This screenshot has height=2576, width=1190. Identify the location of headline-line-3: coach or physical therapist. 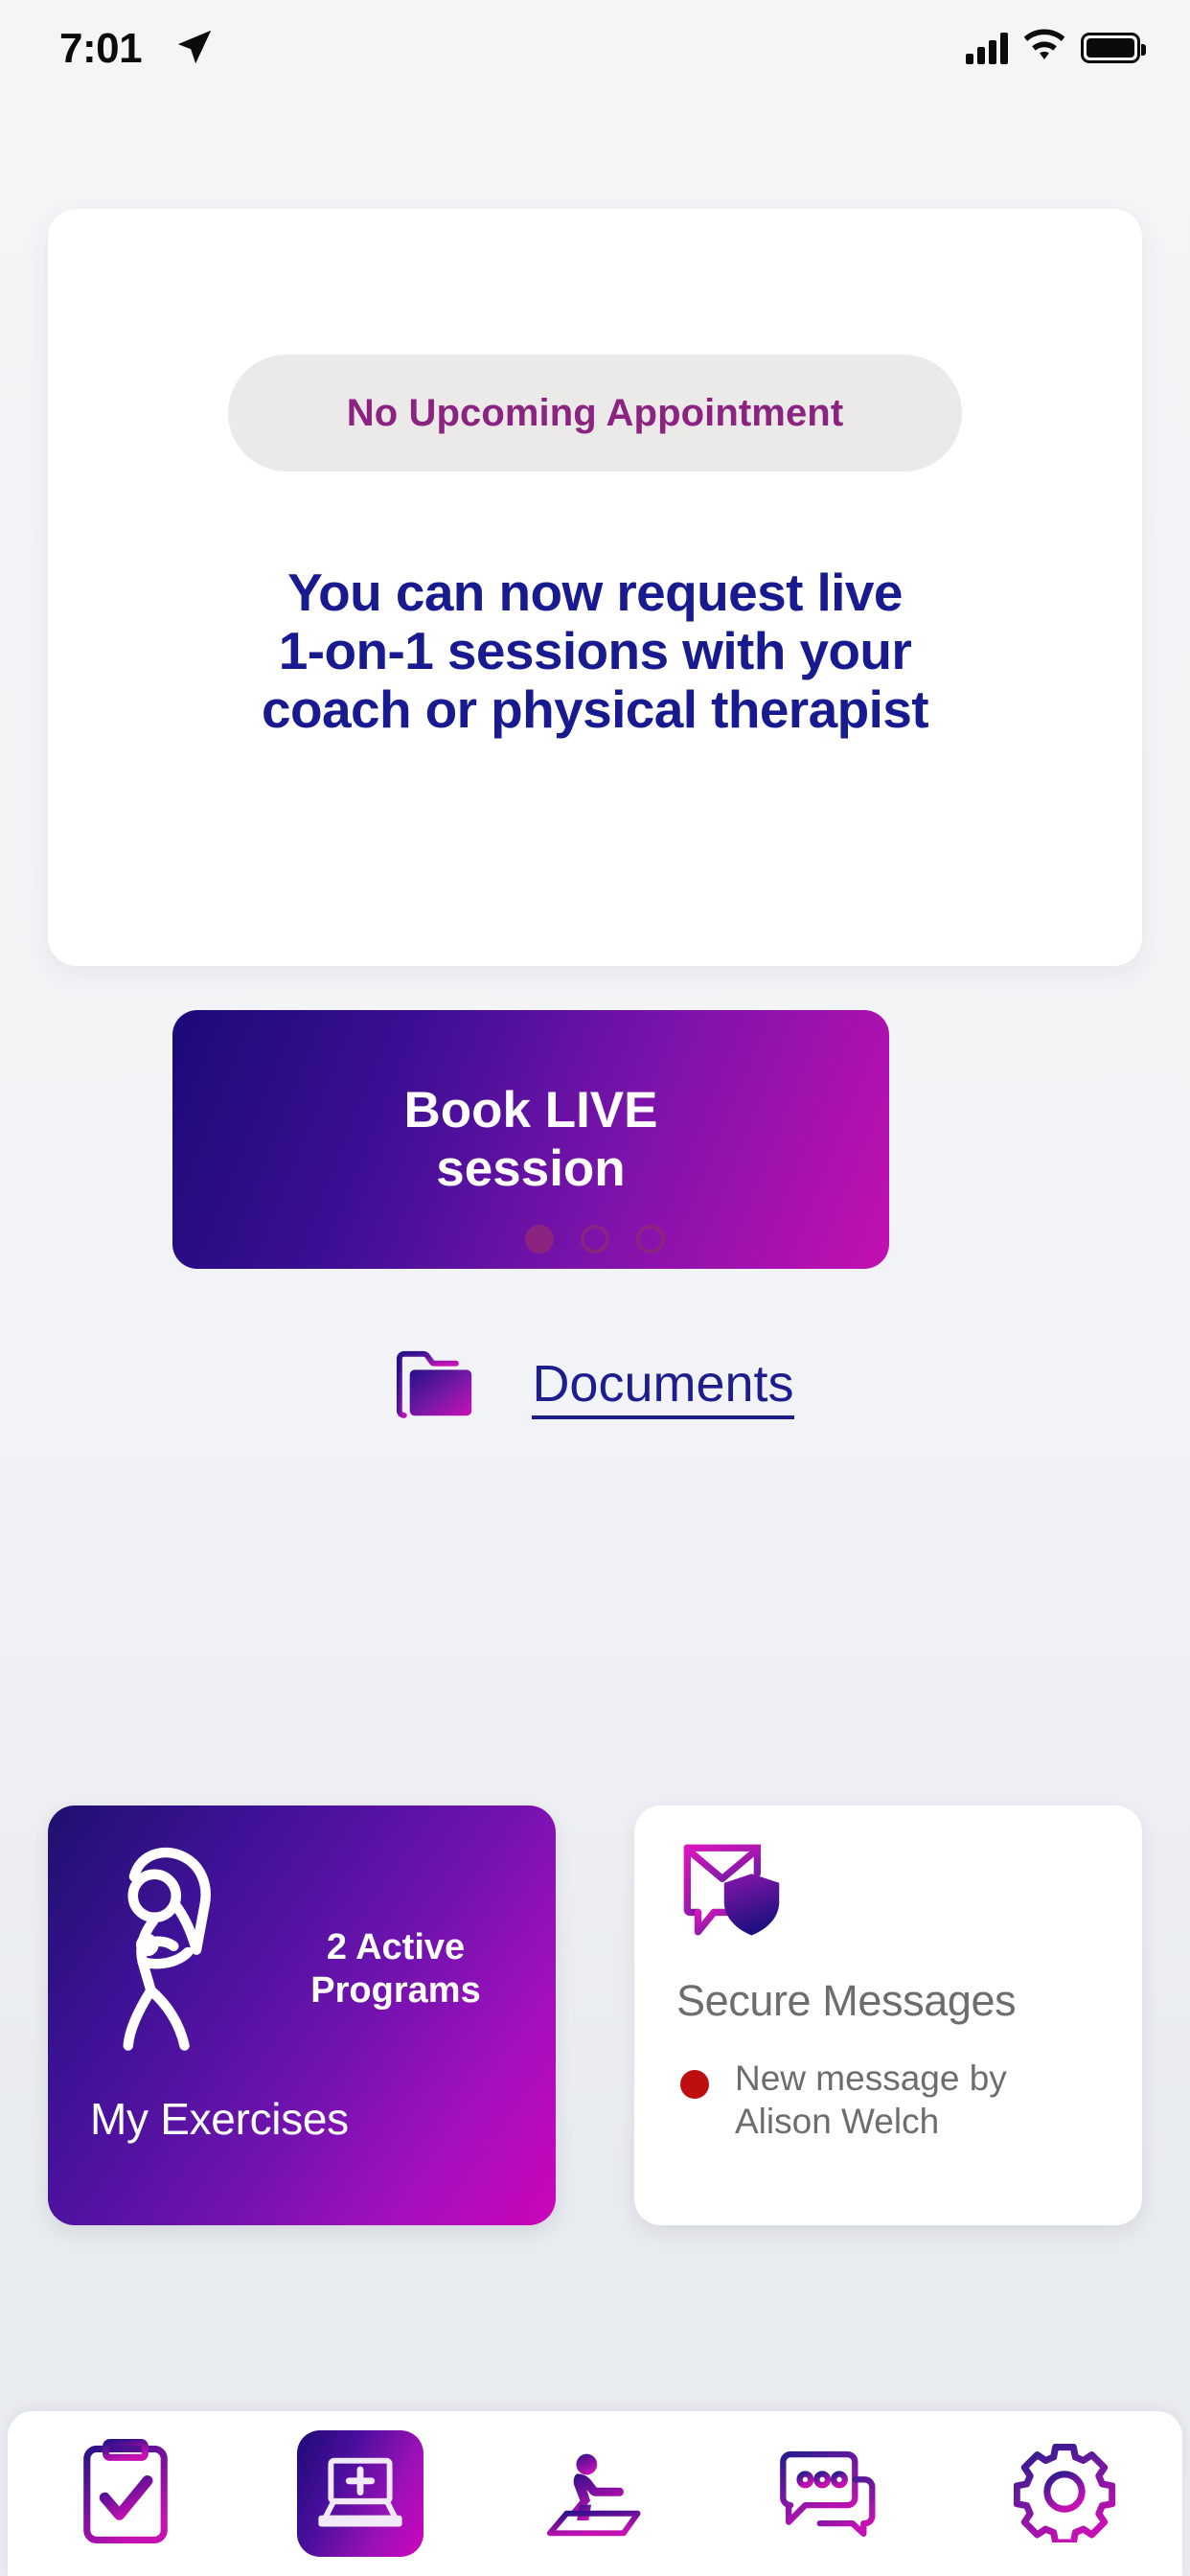
(595, 709).